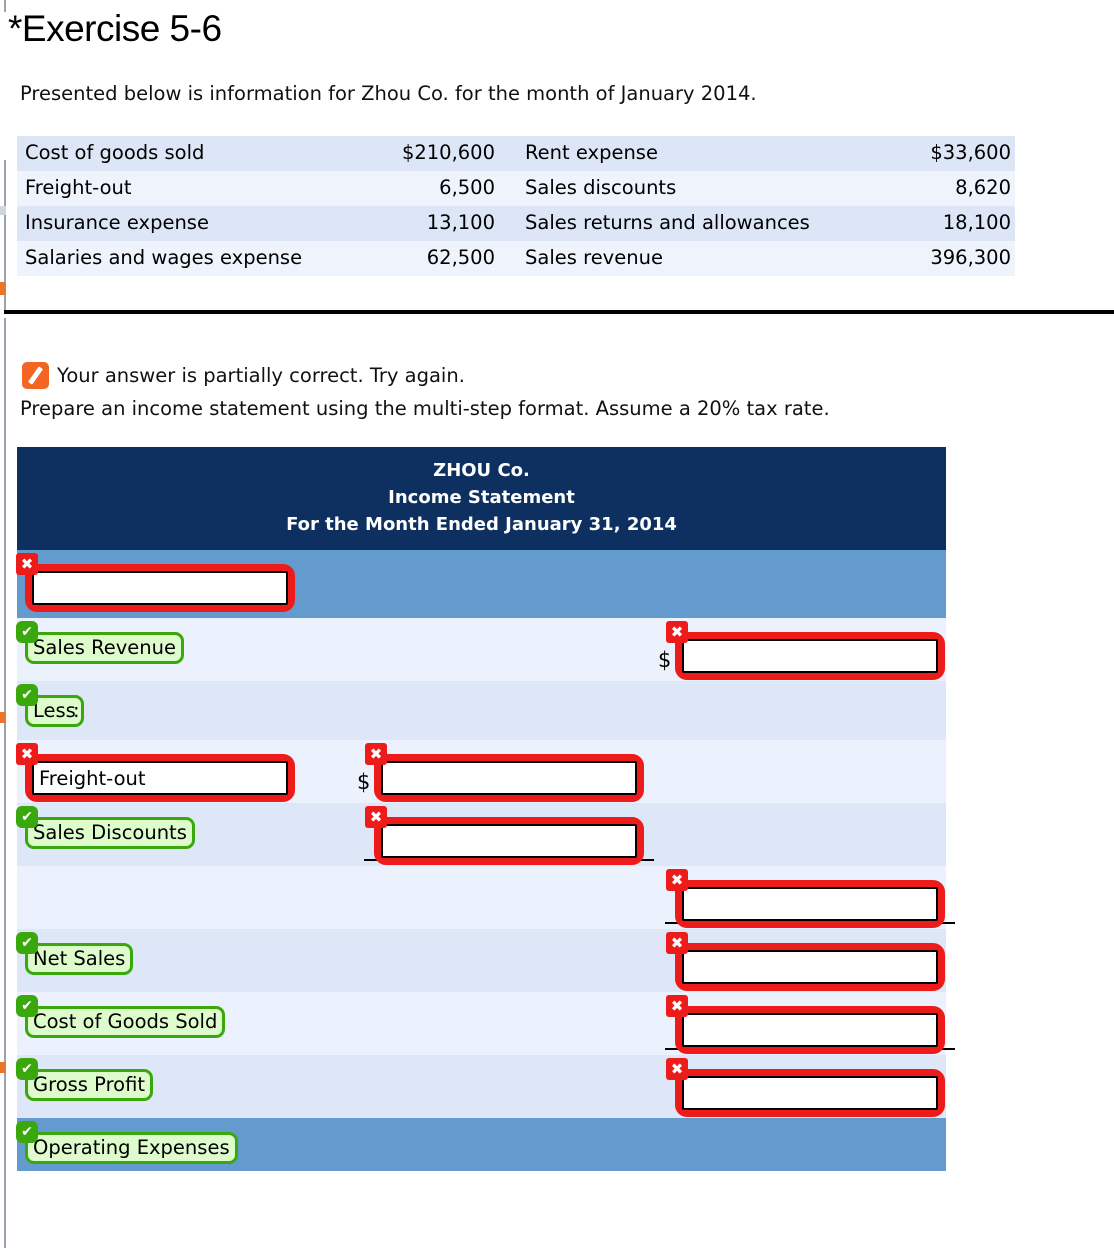 This screenshot has width=1114, height=1248. I want to click on pencil-icon, so click(35, 375).